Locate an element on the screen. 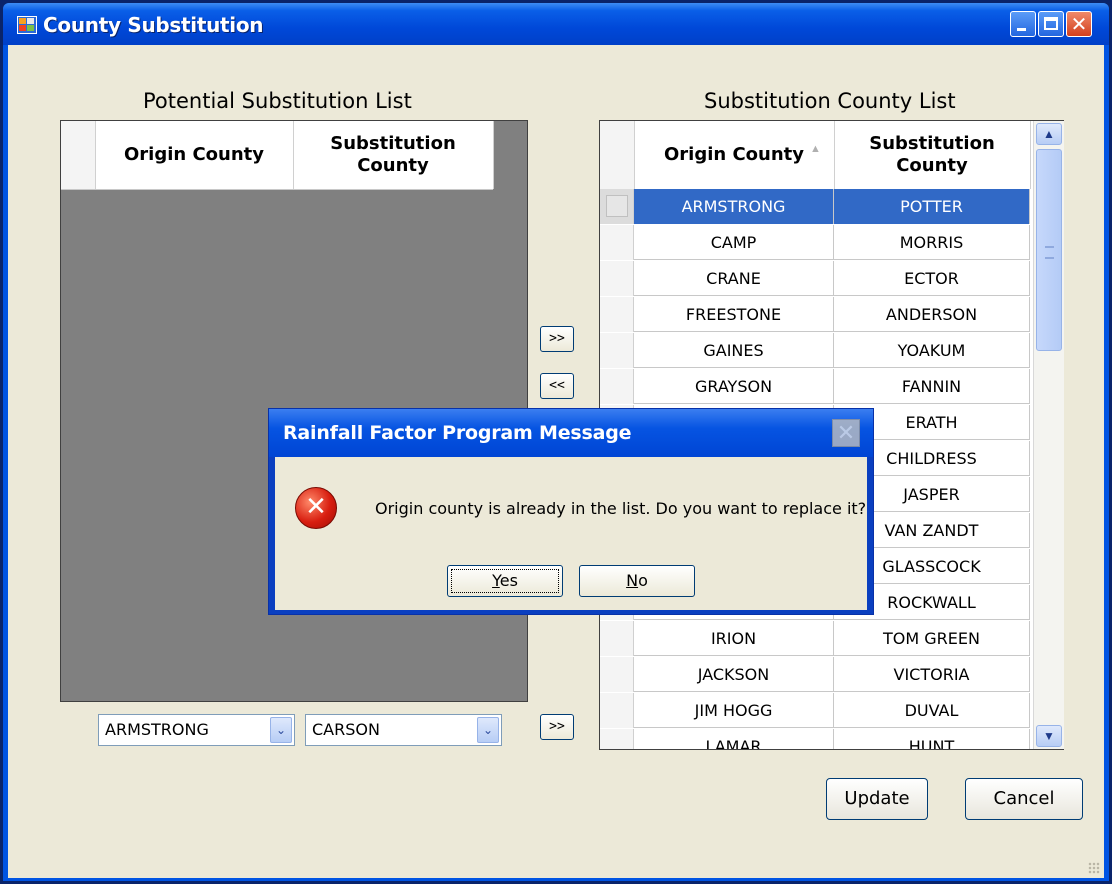 This screenshot has width=1112, height=884. window-title: County Substitution is located at coordinates (153, 25).